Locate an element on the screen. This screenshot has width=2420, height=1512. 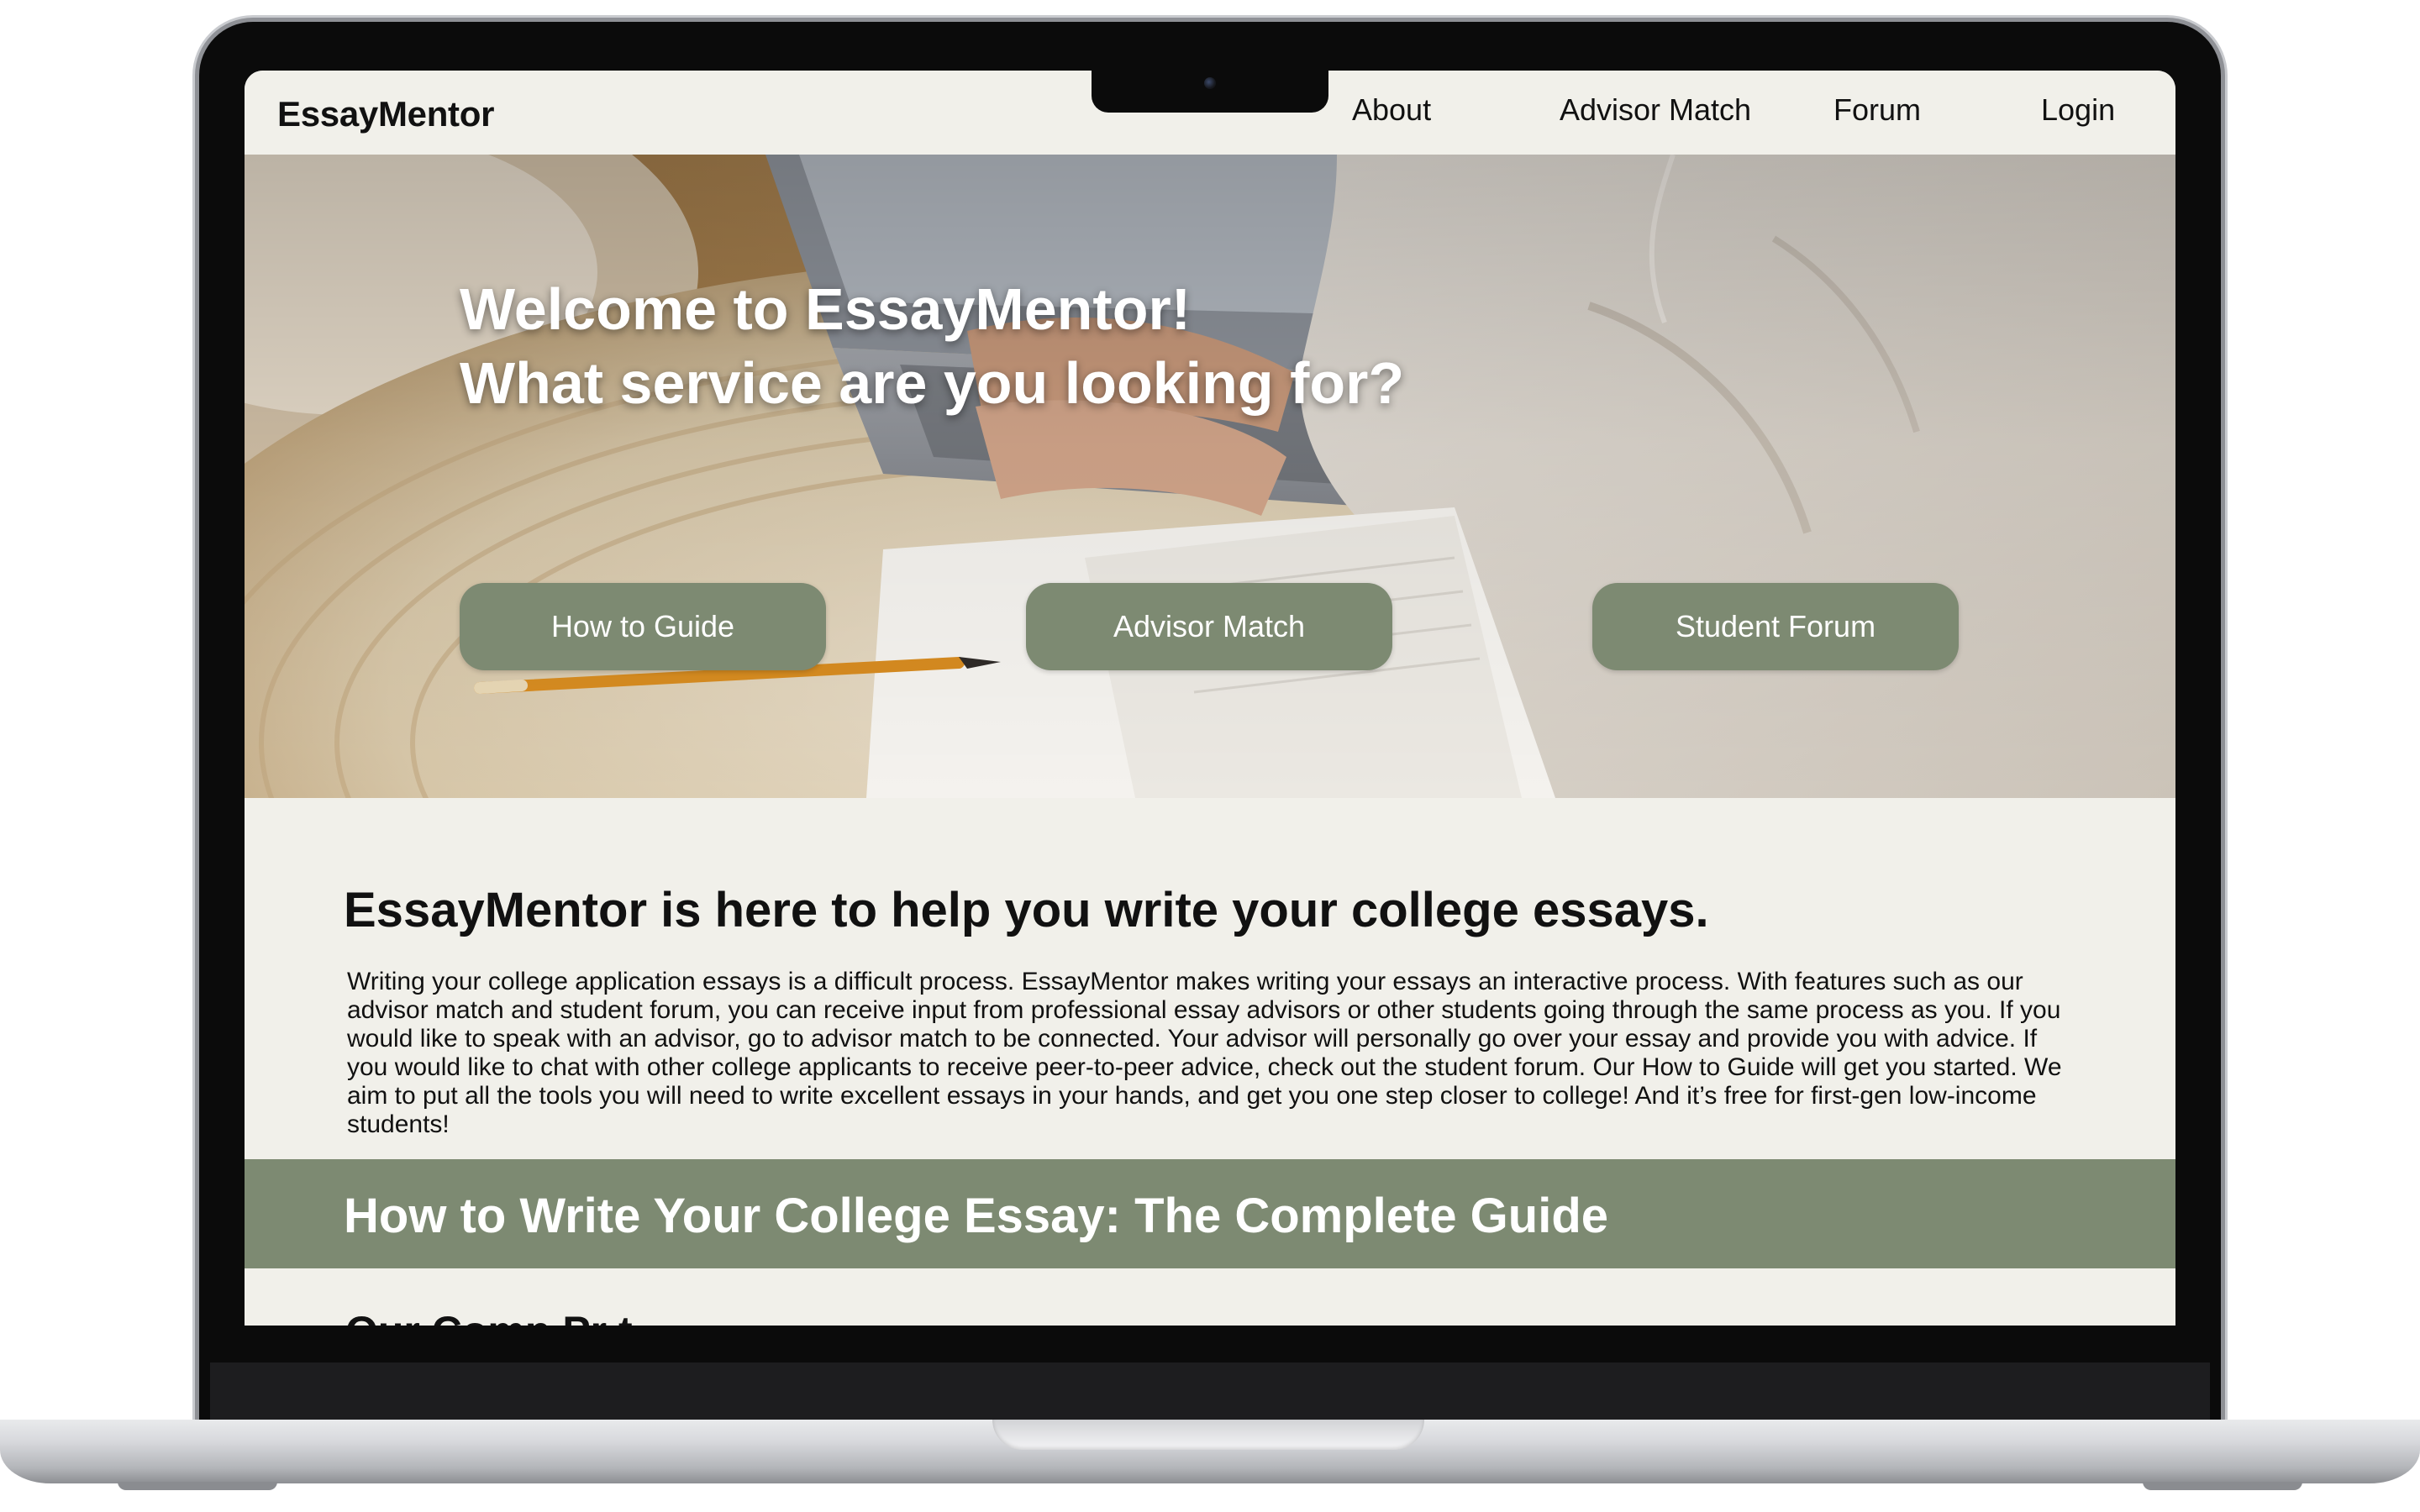
nav-link-about: About is located at coordinates (1391, 110).